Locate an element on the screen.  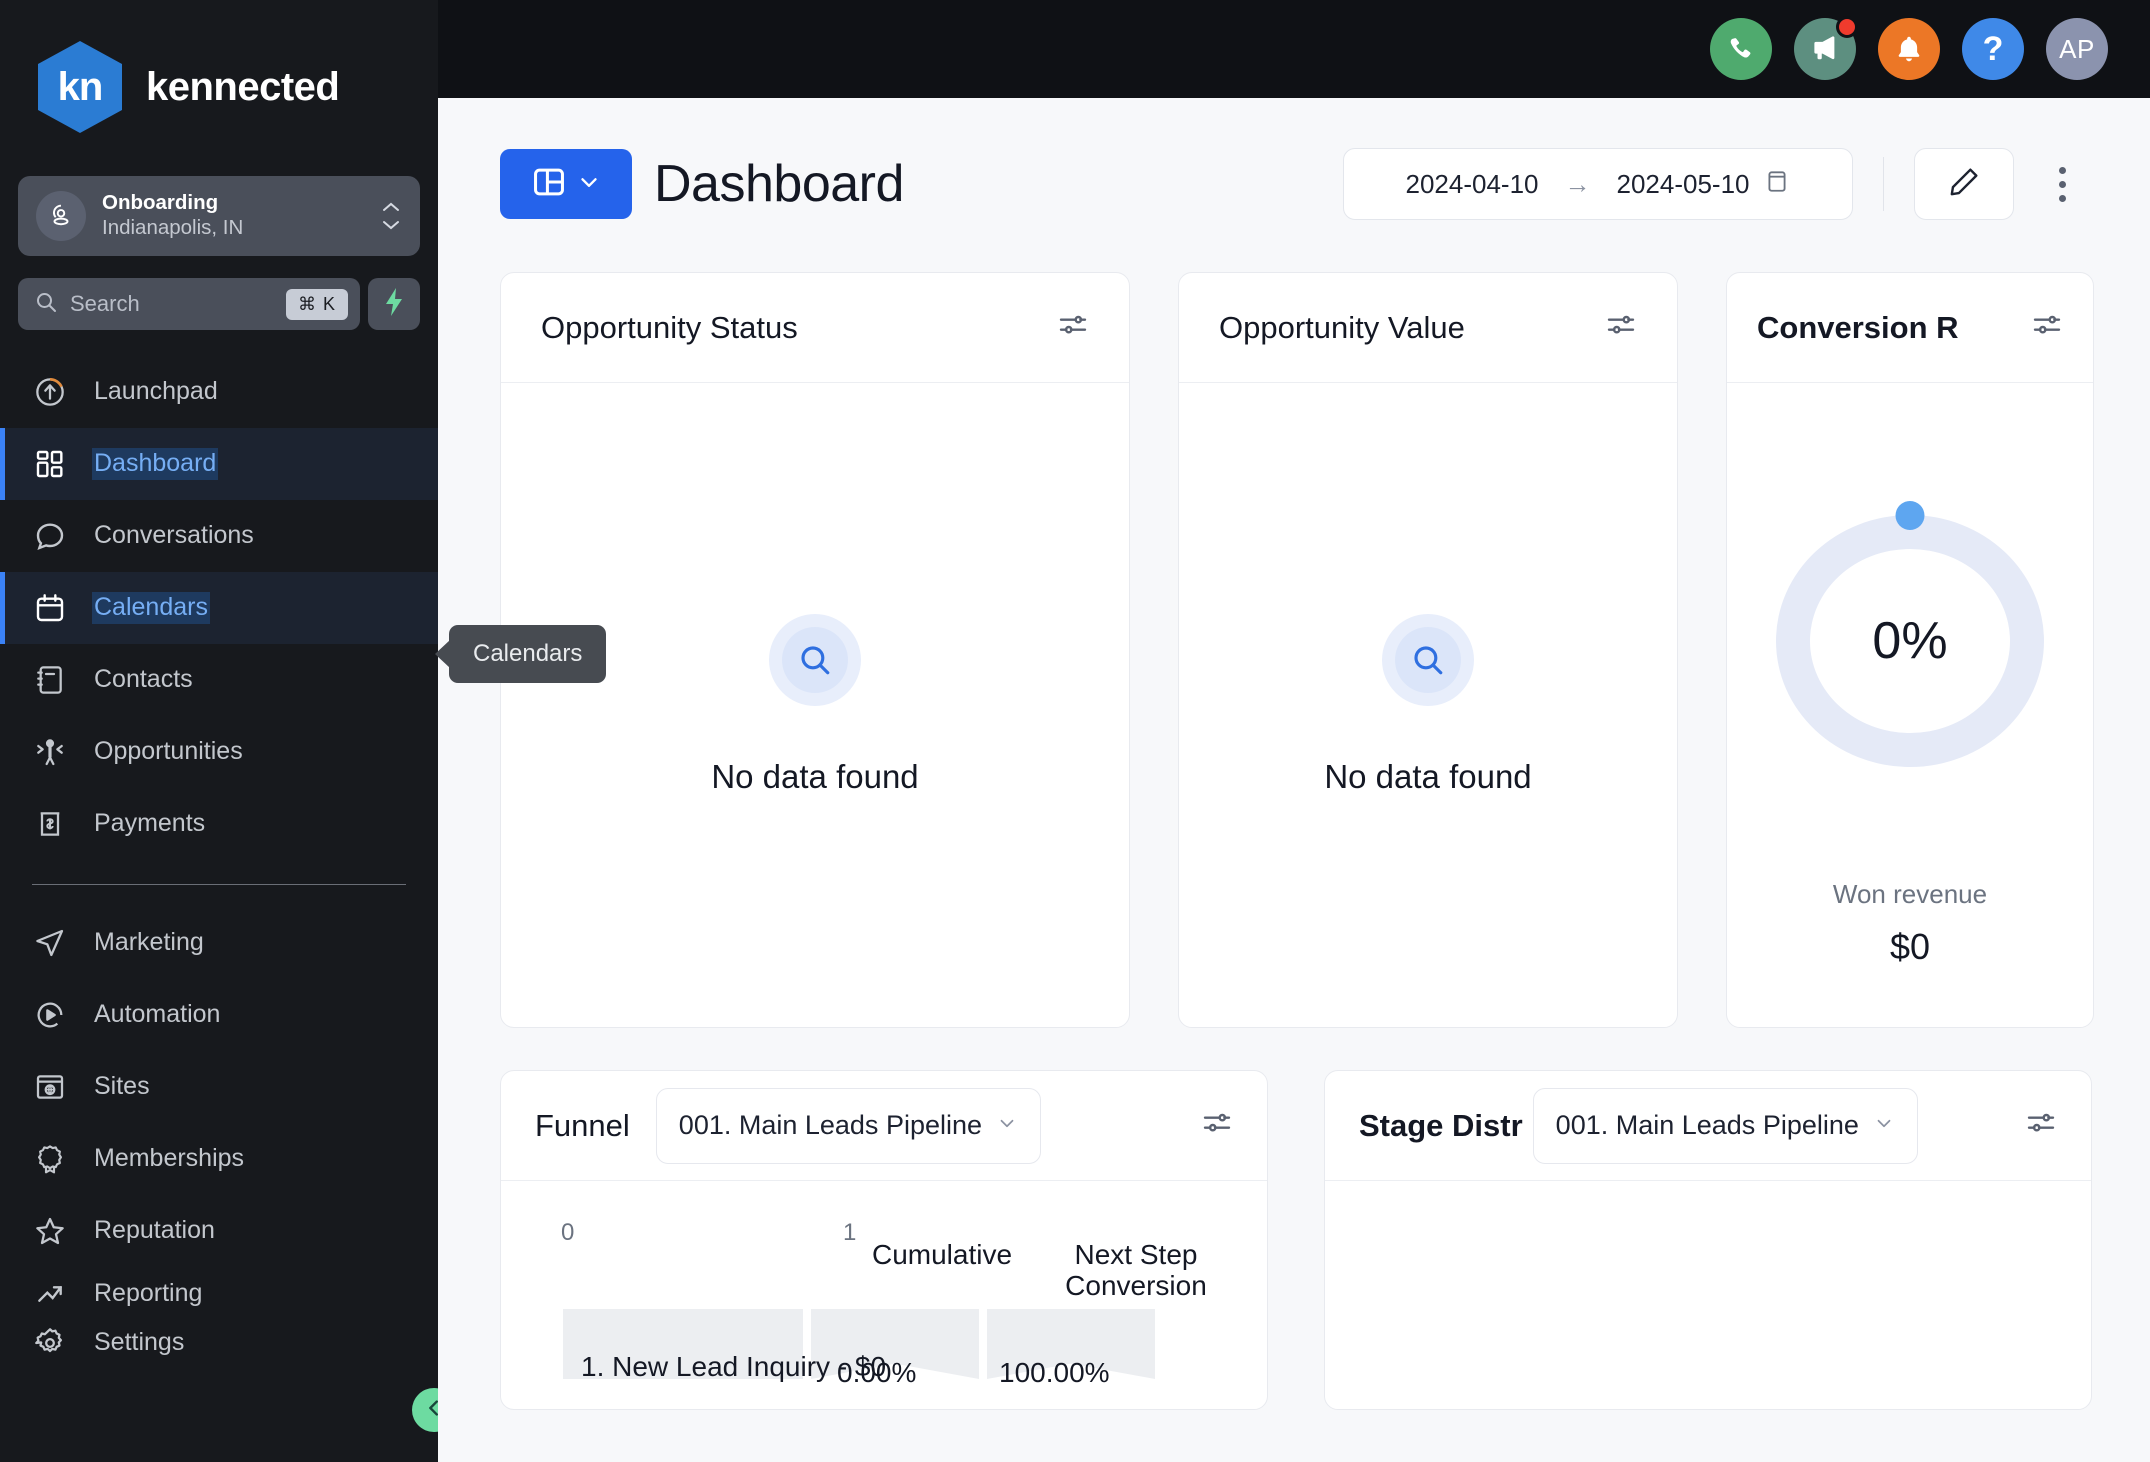
tooltip-text: Calendars is located at coordinates (528, 653).